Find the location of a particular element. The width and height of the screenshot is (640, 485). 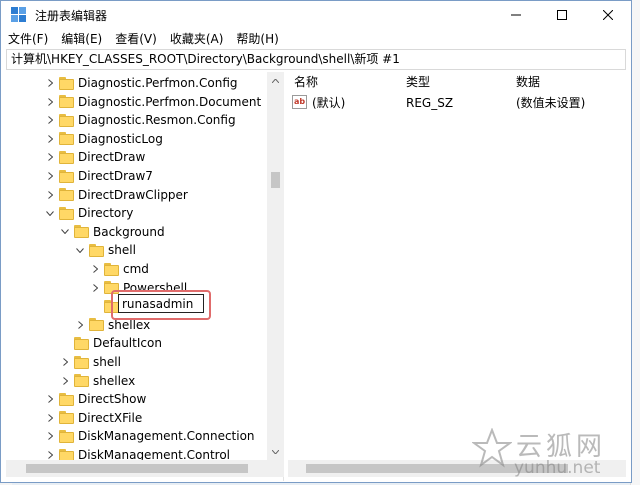

window-title: 注册表编辑器 is located at coordinates (71, 15).